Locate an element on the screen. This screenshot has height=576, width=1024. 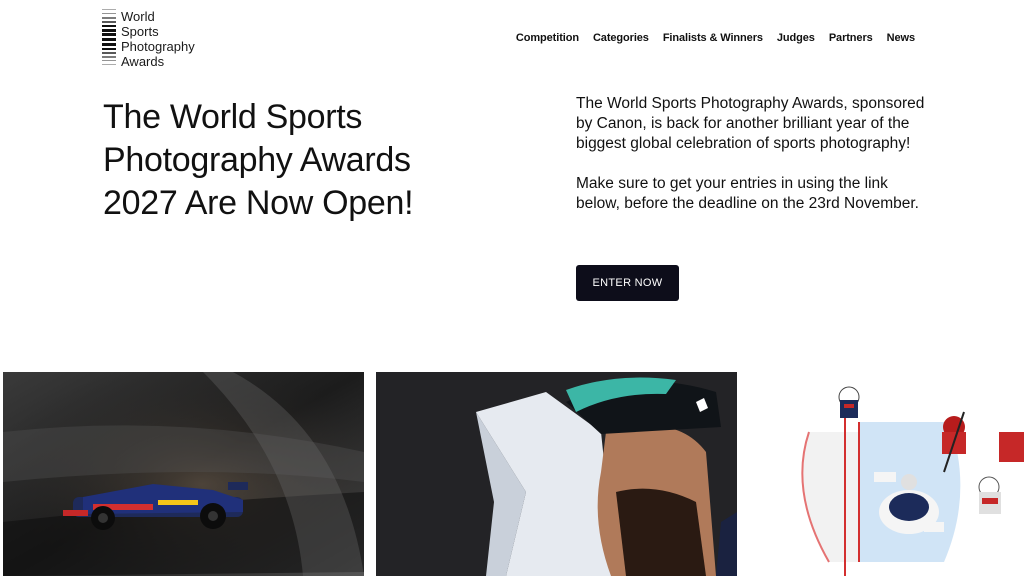
nav-competition: Competition is located at coordinates (547, 38).